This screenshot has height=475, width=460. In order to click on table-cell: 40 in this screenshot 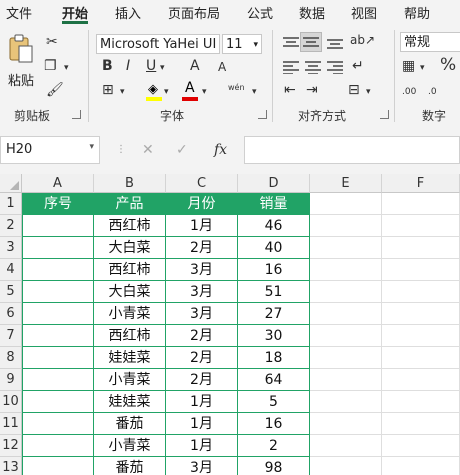, I will do `click(274, 248)`.